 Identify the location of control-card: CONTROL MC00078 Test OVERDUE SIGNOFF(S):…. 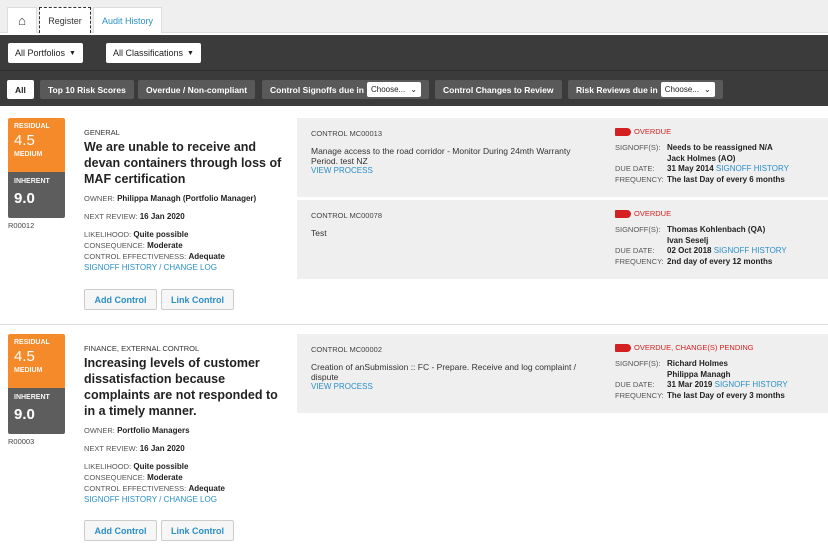
(562, 239).